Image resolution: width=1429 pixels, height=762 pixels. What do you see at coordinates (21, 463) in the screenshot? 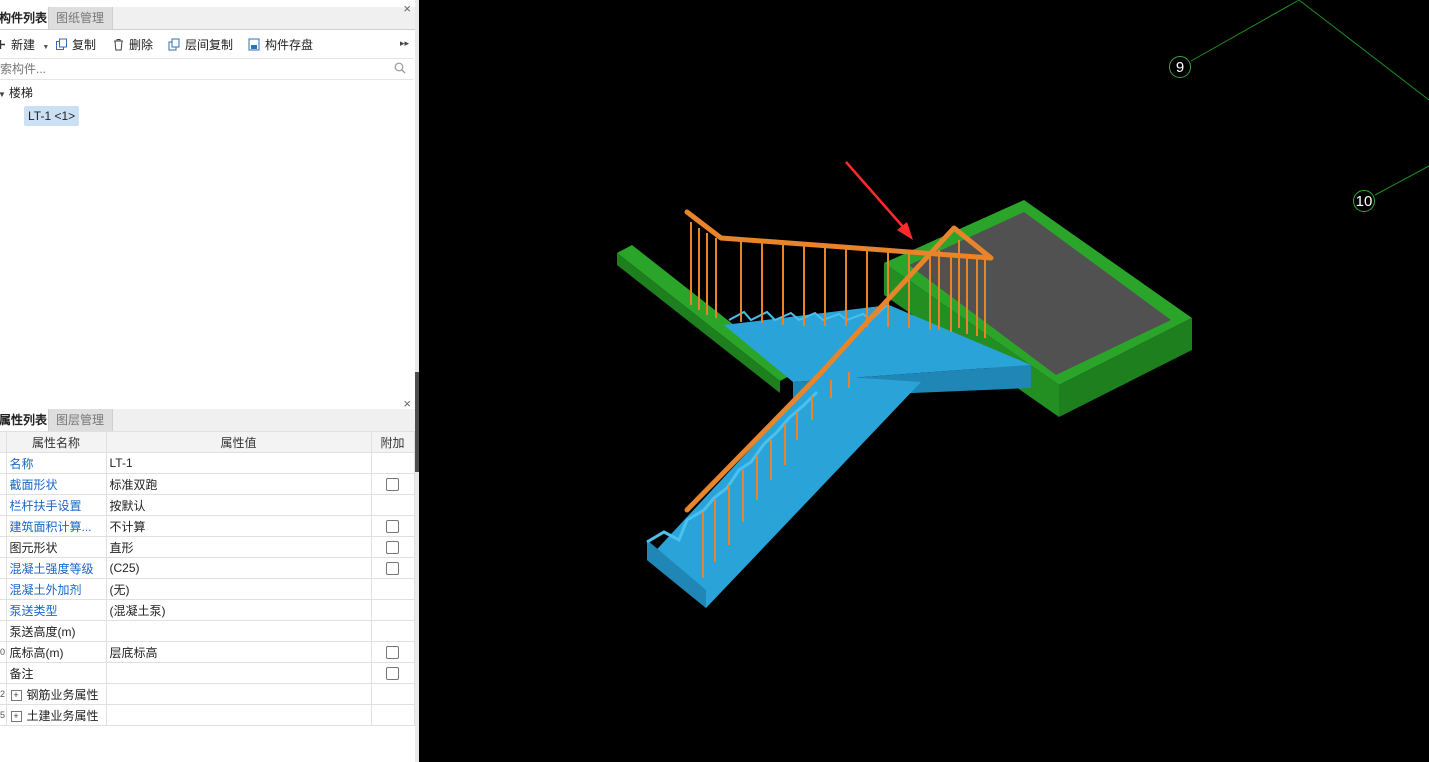
I see `property-name: 名称` at bounding box center [21, 463].